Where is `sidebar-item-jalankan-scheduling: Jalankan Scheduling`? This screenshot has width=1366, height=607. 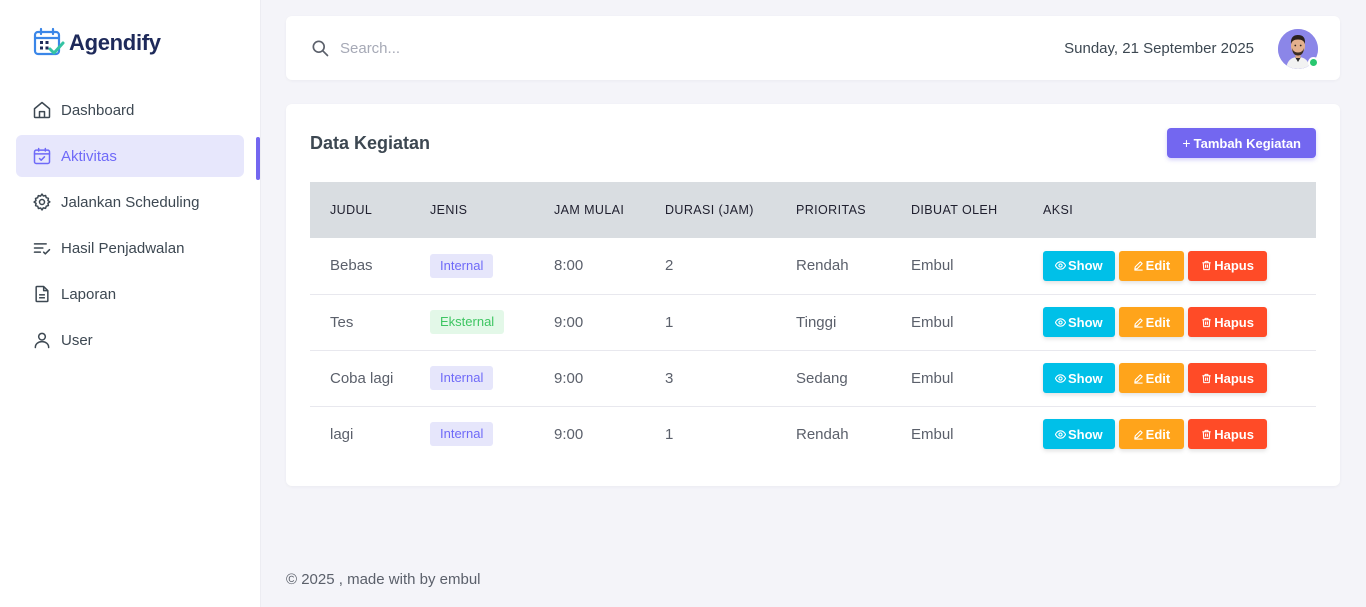
sidebar-item-jalankan-scheduling: Jalankan Scheduling is located at coordinates (130, 202).